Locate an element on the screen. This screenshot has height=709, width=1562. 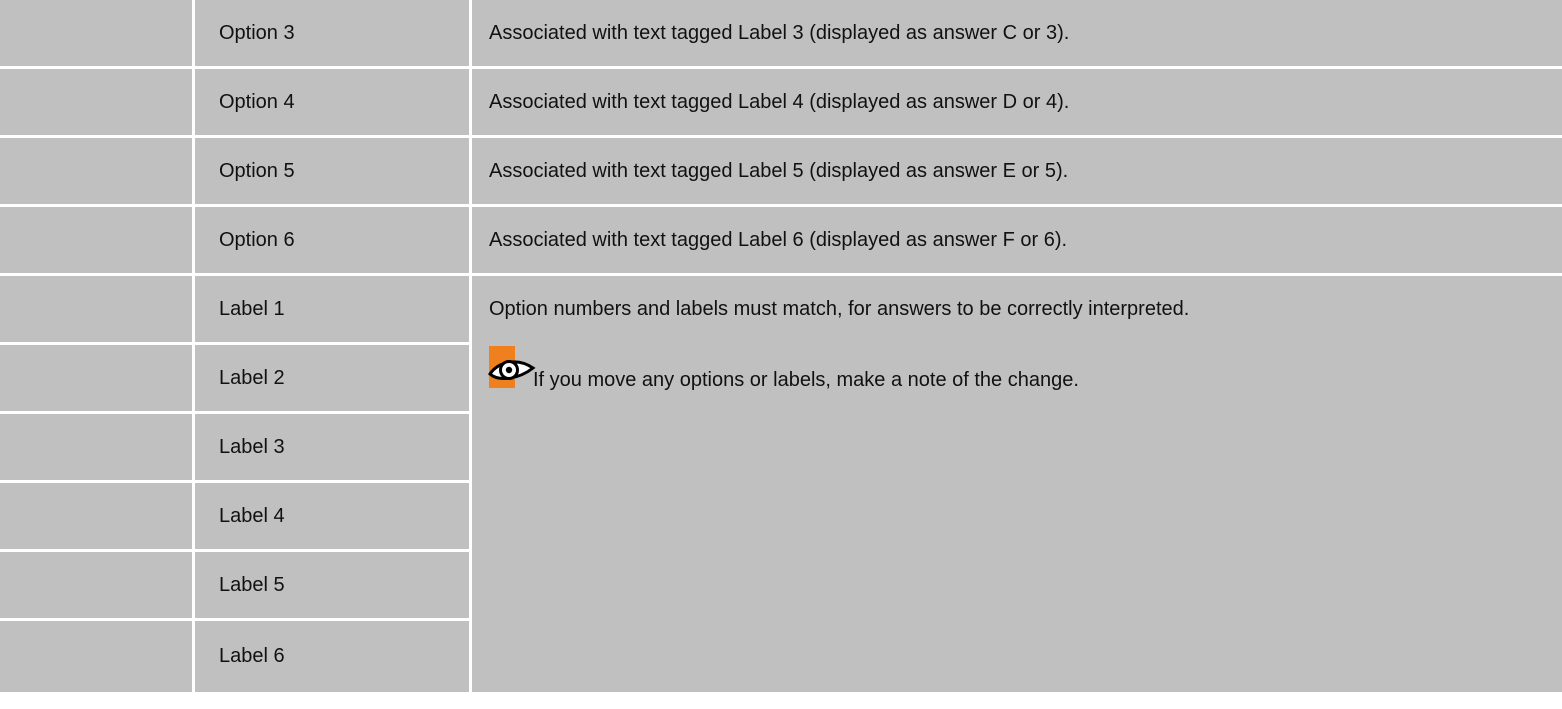
label-name: Label 1 is located at coordinates (252, 308).